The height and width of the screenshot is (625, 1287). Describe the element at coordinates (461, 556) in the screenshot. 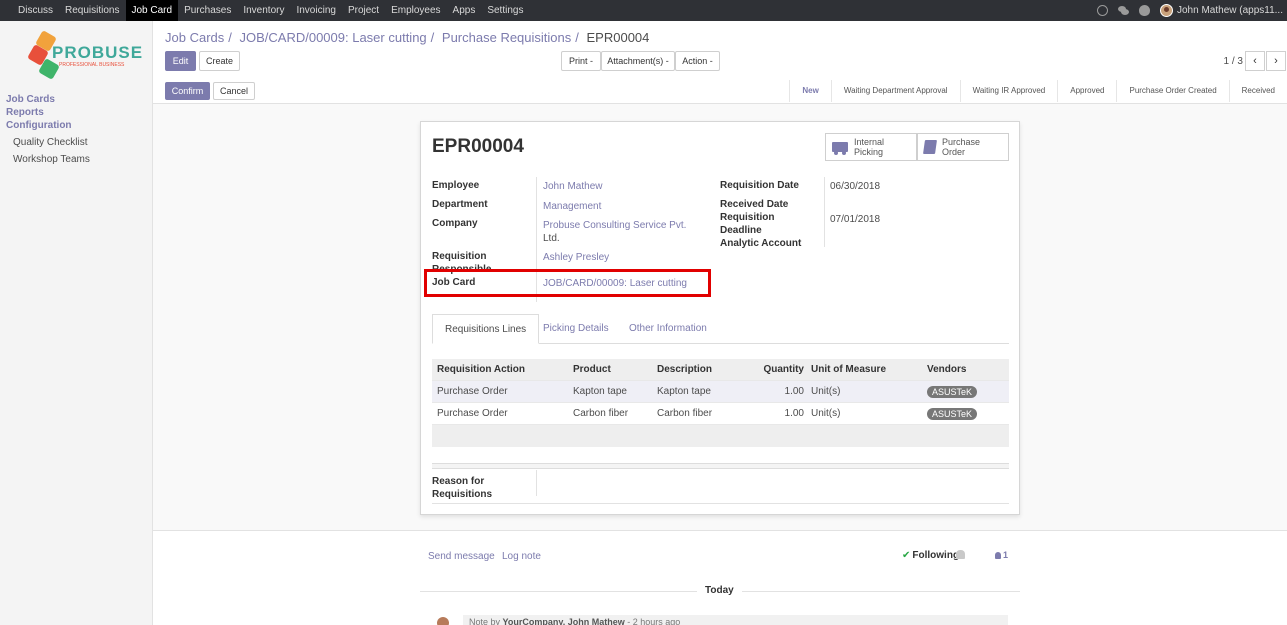

I see `send-message-button: Send message` at that location.